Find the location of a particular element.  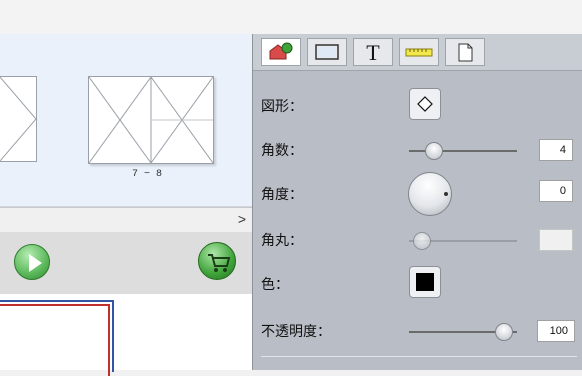

tab-page is located at coordinates (465, 52).